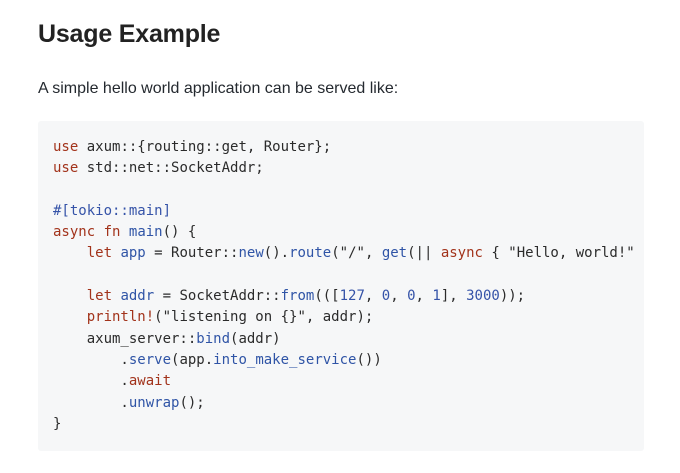 This screenshot has width=680, height=473. Describe the element at coordinates (205, 147) in the screenshot. I see `code-token: axum::{routing::get, Router};` at that location.